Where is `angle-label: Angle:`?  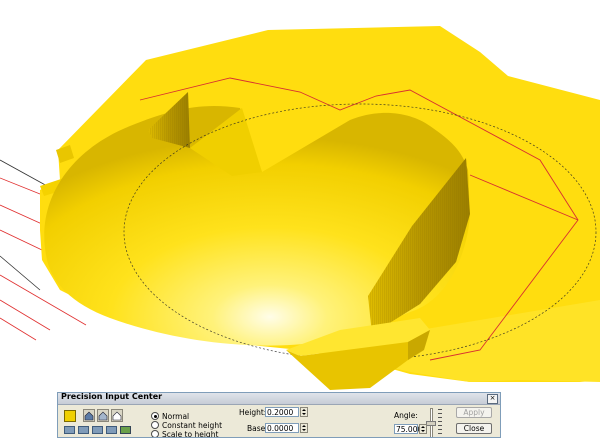 angle-label: Angle: is located at coordinates (406, 415).